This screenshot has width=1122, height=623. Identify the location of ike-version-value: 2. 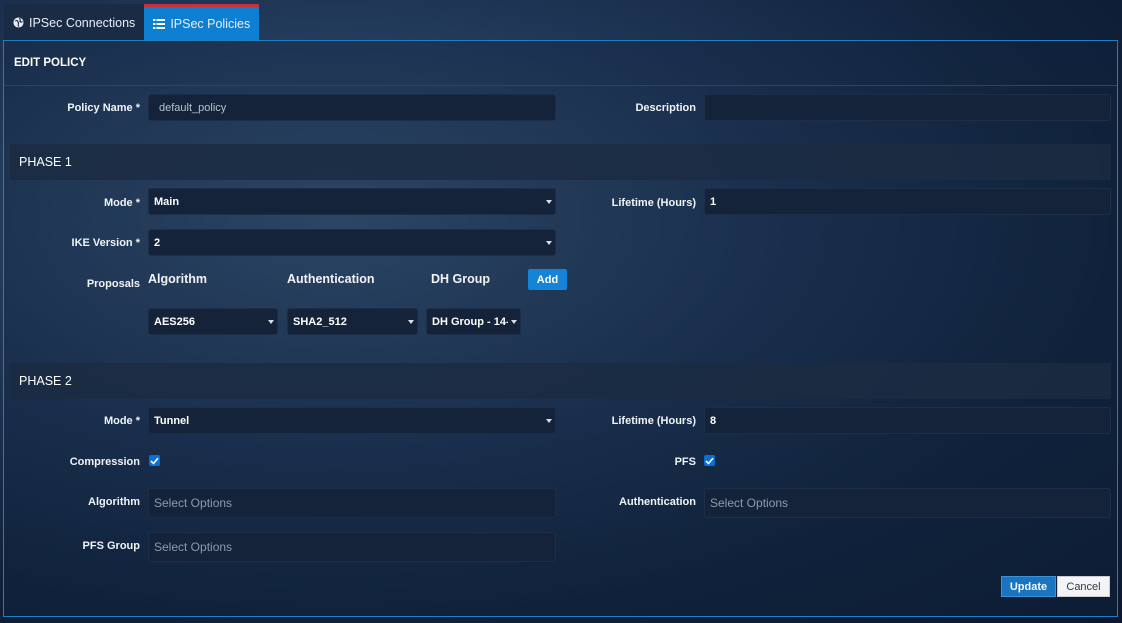
(157, 242).